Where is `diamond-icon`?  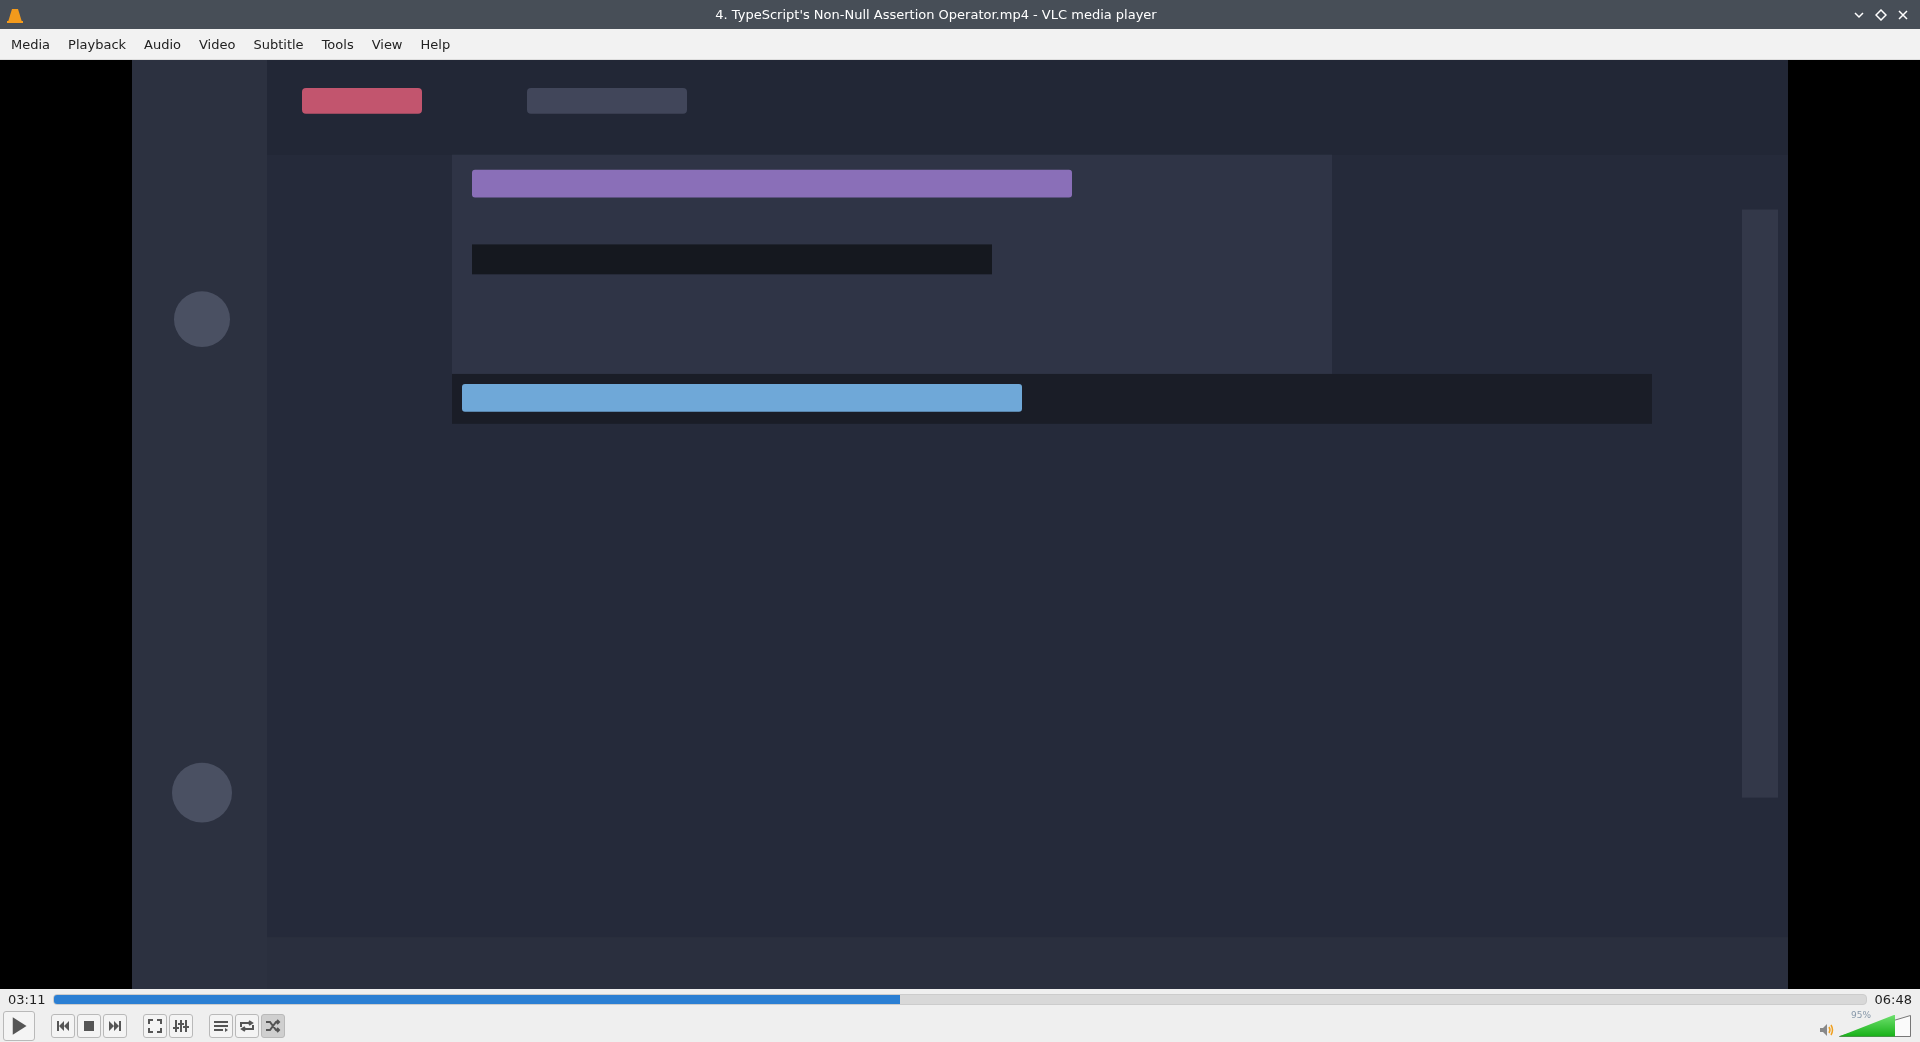
diamond-icon is located at coordinates (1881, 14).